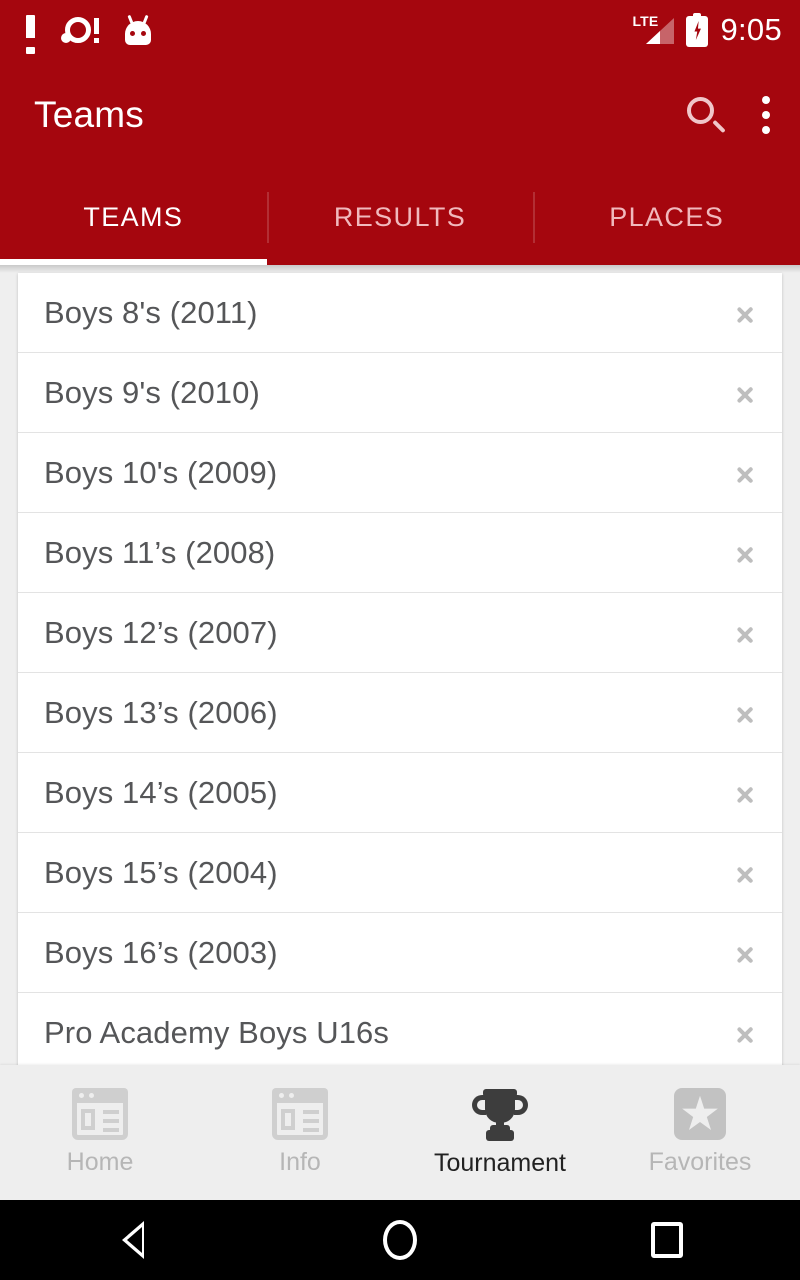 The height and width of the screenshot is (1280, 800). I want to click on list-item: Boys 13’s (2006), so click(400, 713).